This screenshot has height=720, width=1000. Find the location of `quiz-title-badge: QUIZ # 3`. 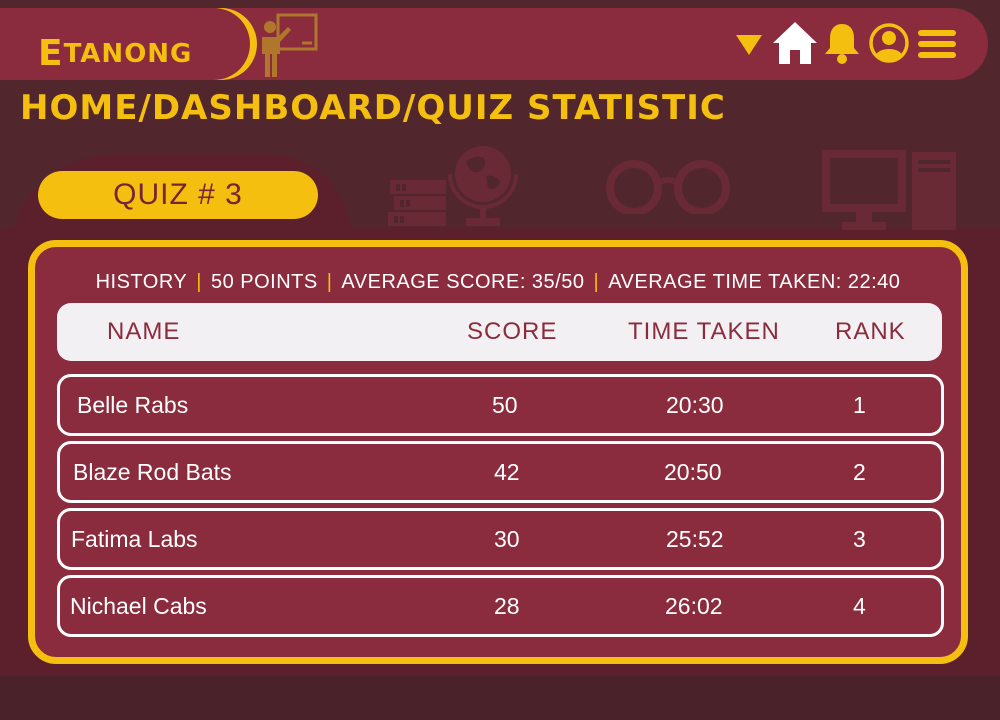

quiz-title-badge: QUIZ # 3 is located at coordinates (178, 195).